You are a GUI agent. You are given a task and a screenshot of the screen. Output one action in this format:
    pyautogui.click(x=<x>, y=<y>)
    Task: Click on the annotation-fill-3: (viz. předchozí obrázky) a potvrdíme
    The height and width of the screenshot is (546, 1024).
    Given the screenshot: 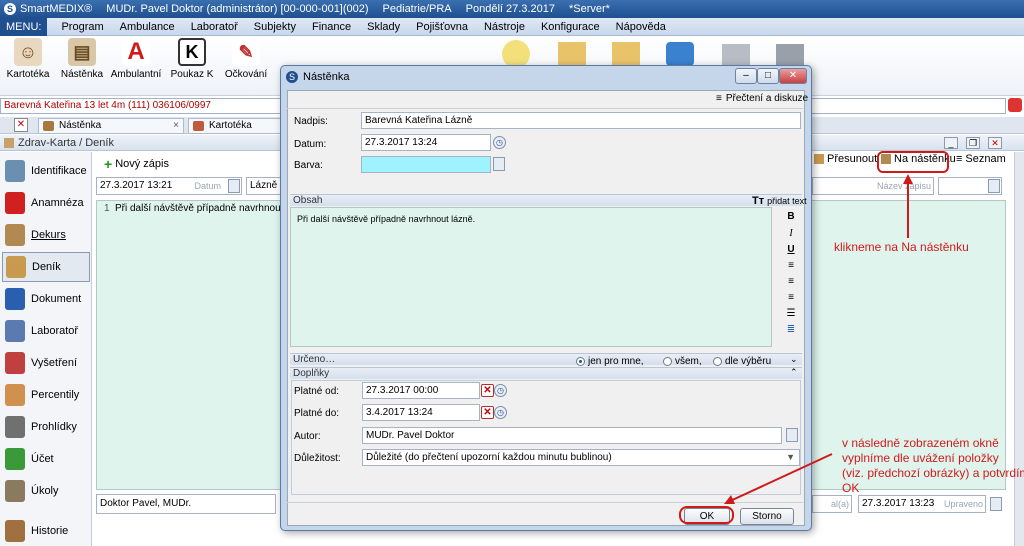 What is the action you would take?
    pyautogui.click(x=933, y=473)
    